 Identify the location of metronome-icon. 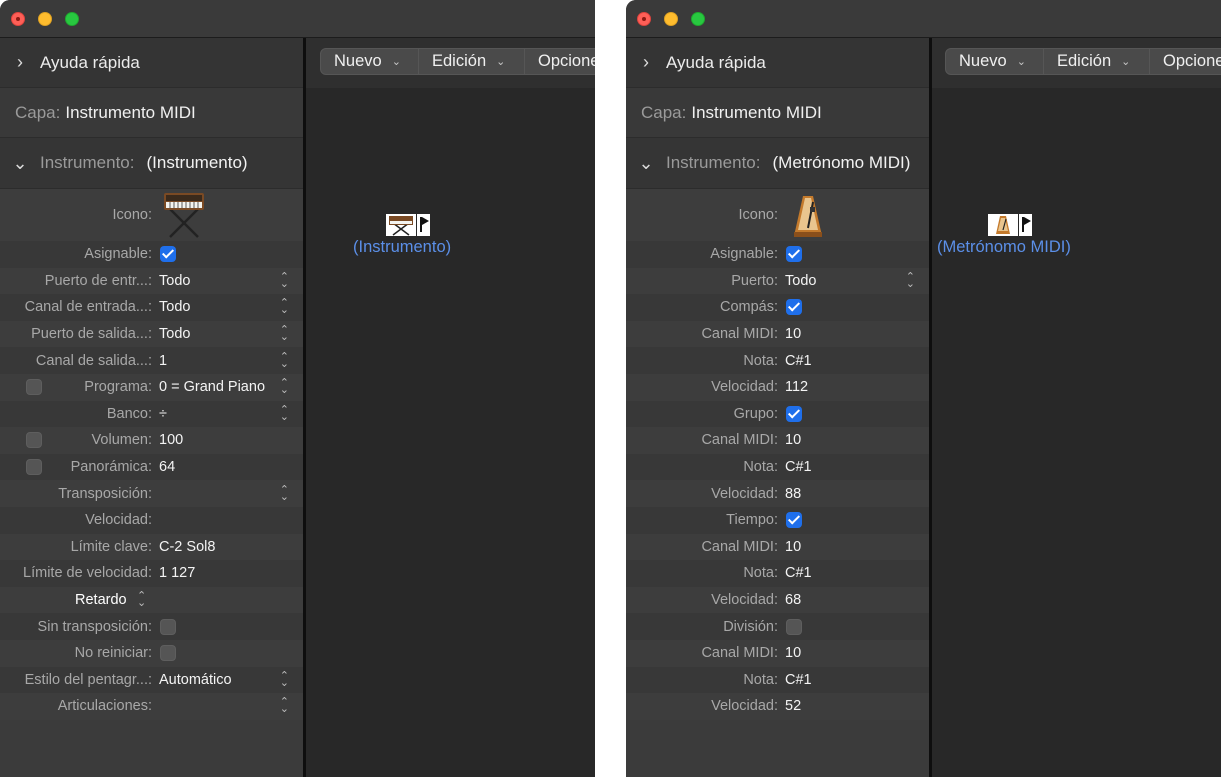
(808, 216).